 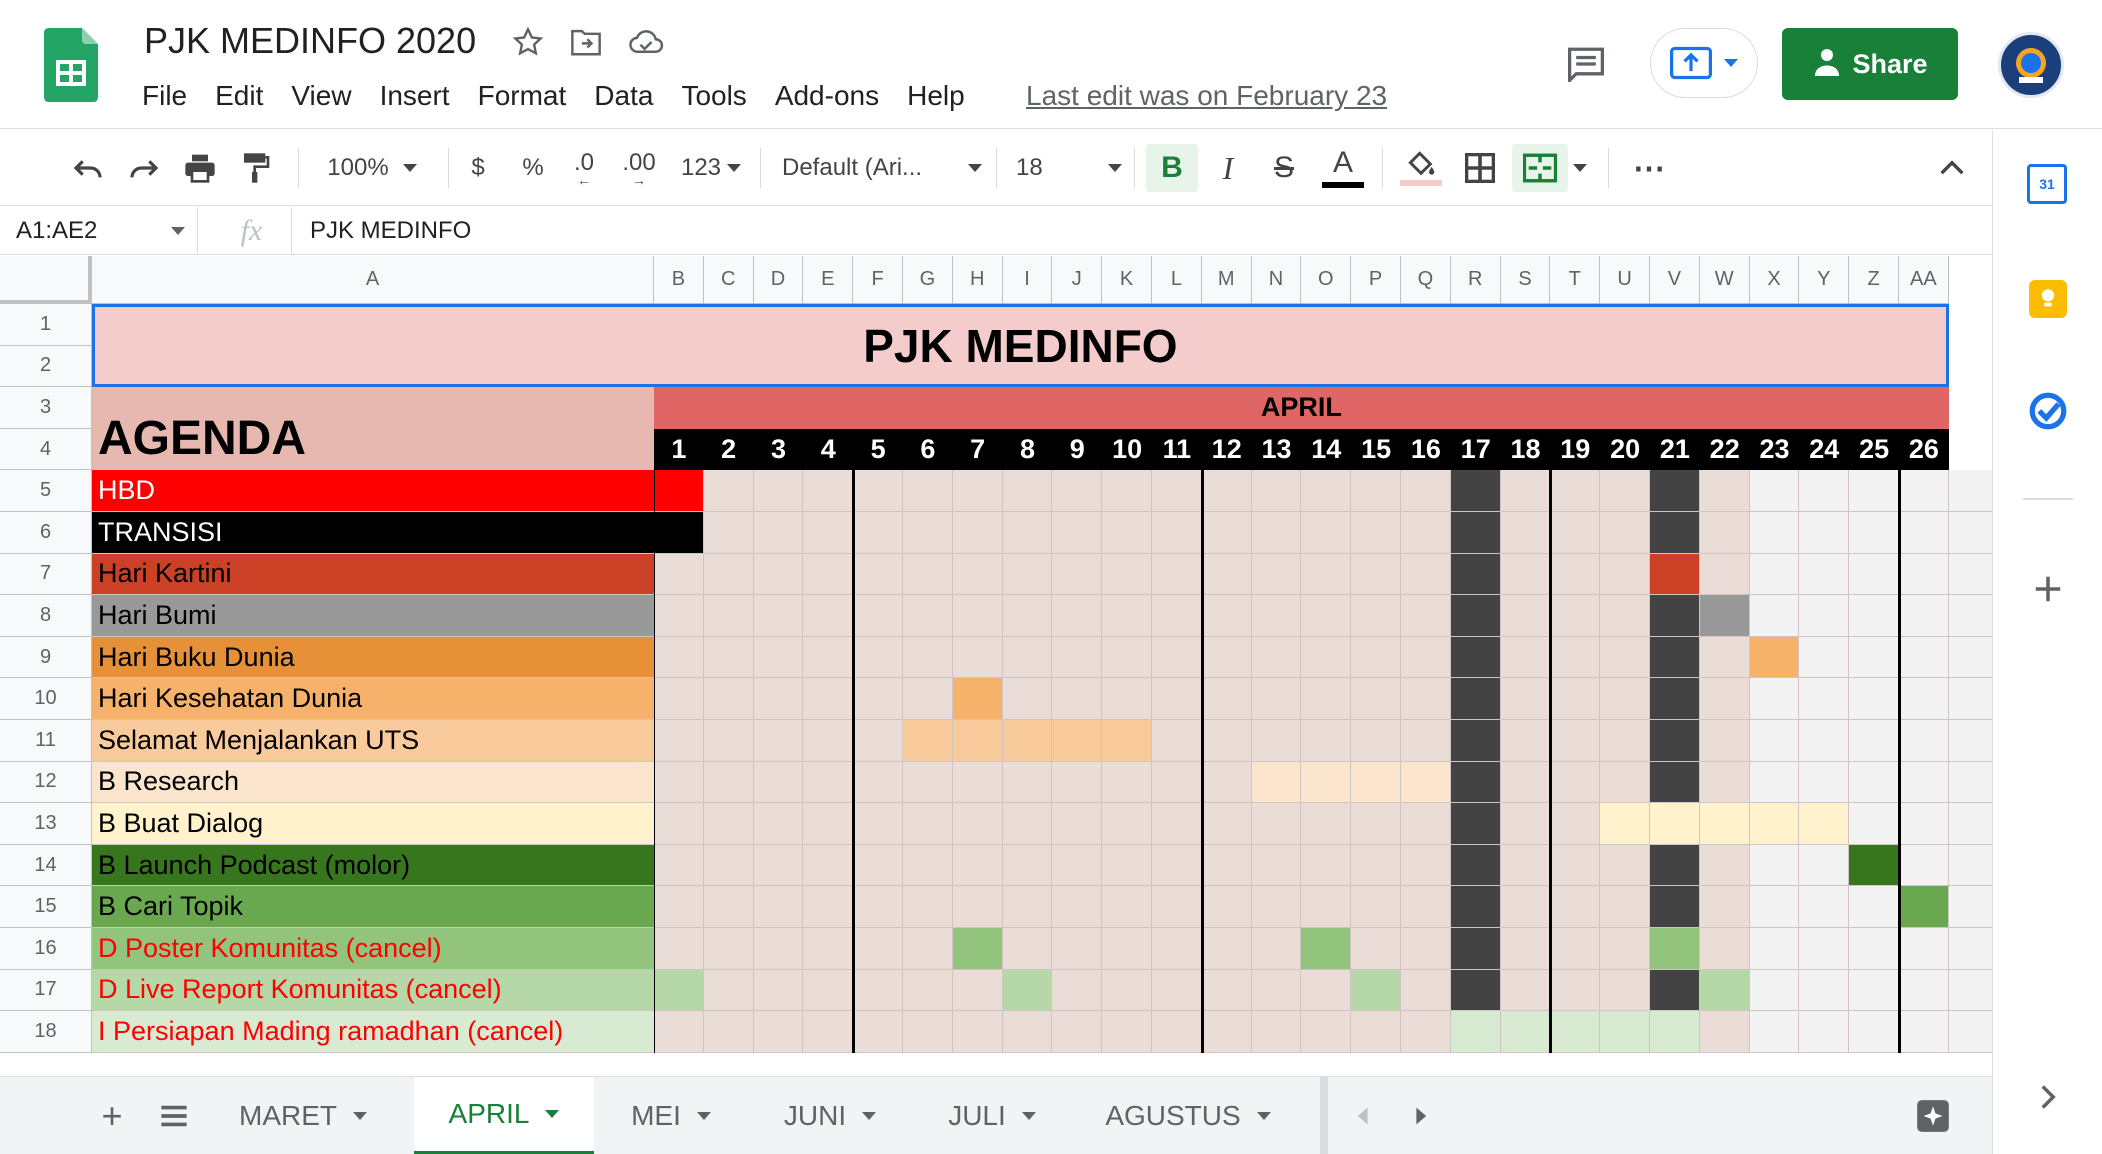 What do you see at coordinates (1027, 280) in the screenshot?
I see `column-header-i: I` at bounding box center [1027, 280].